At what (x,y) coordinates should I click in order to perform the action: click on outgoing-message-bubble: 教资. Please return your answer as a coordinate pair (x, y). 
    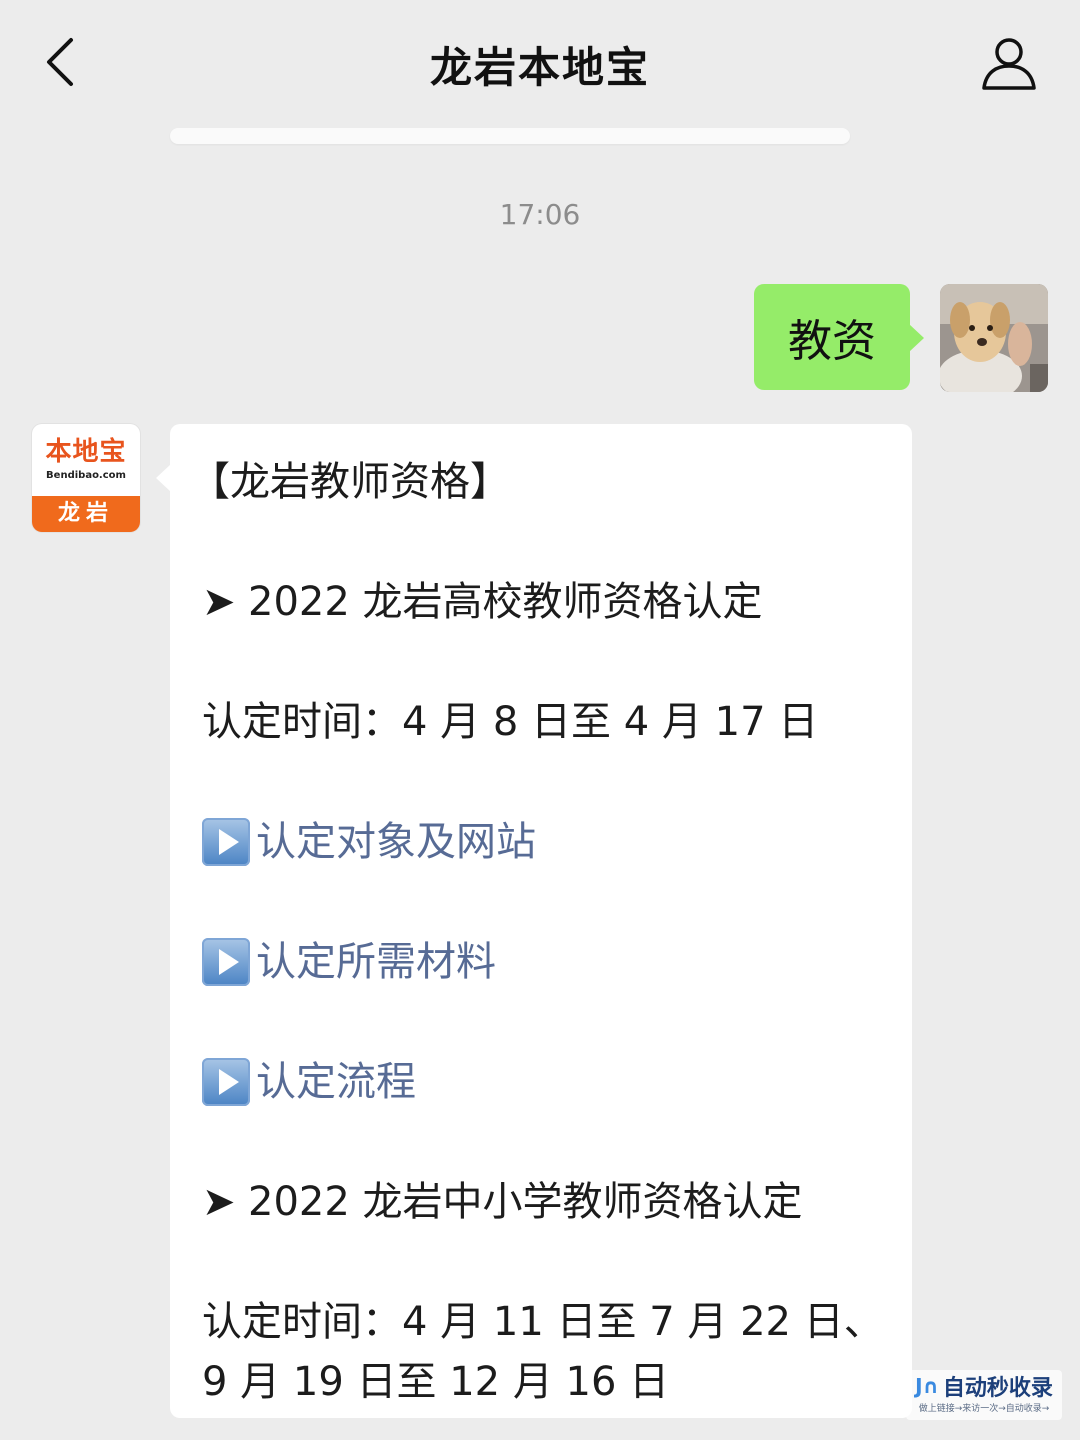
    Looking at the image, I should click on (839, 337).